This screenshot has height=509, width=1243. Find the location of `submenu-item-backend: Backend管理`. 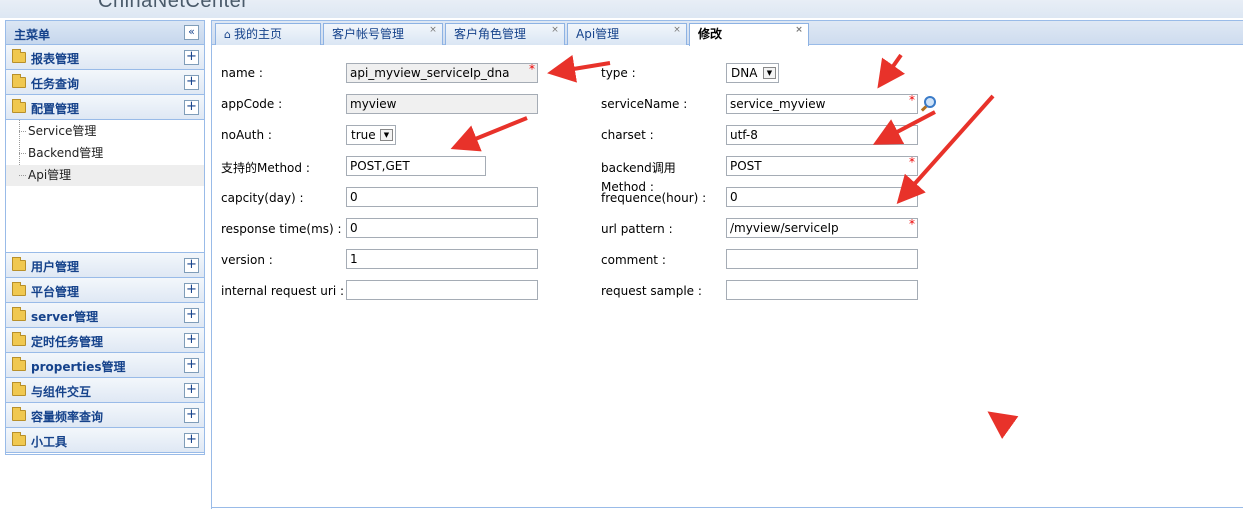

submenu-item-backend: Backend管理 is located at coordinates (105, 153).